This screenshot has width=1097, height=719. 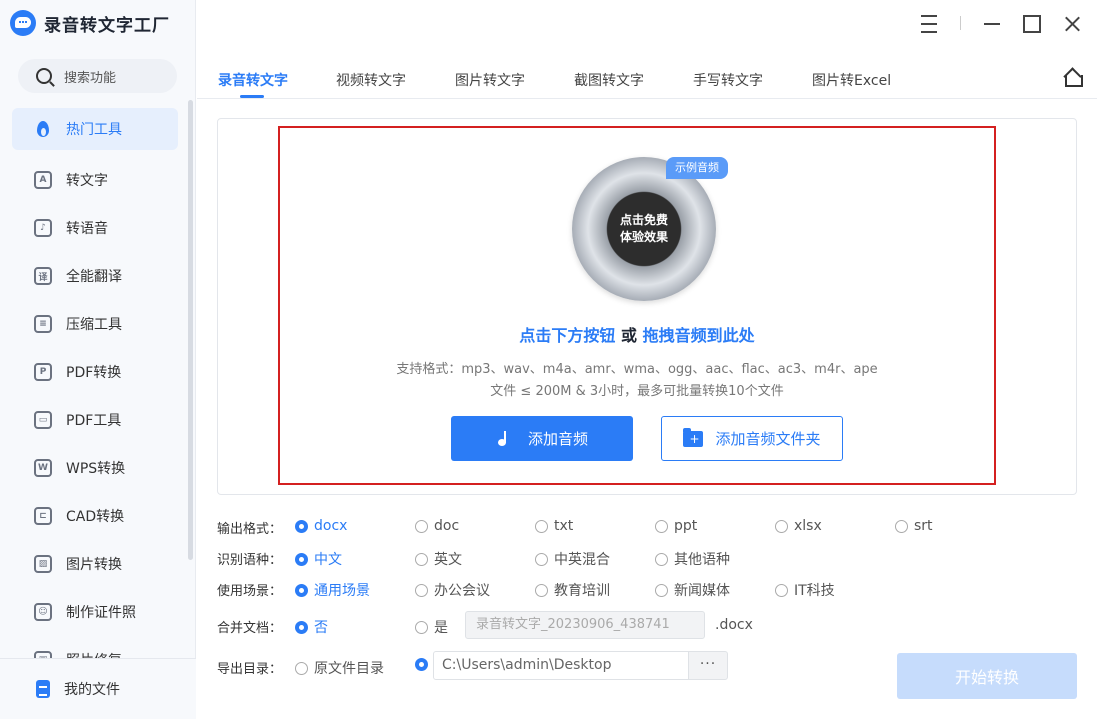 I want to click on radio-label: doc, so click(x=447, y=526).